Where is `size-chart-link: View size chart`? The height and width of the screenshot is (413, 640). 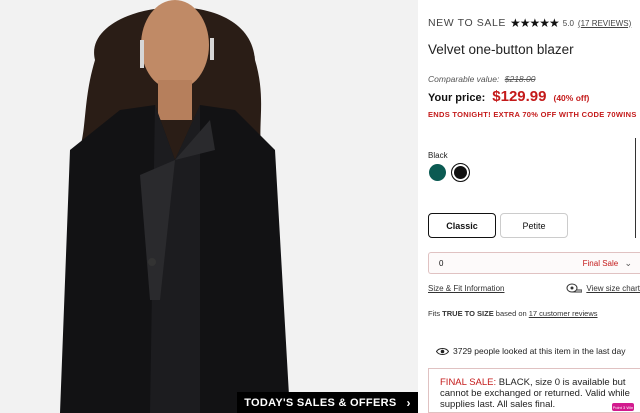
size-chart-link: View size chart is located at coordinates (603, 288).